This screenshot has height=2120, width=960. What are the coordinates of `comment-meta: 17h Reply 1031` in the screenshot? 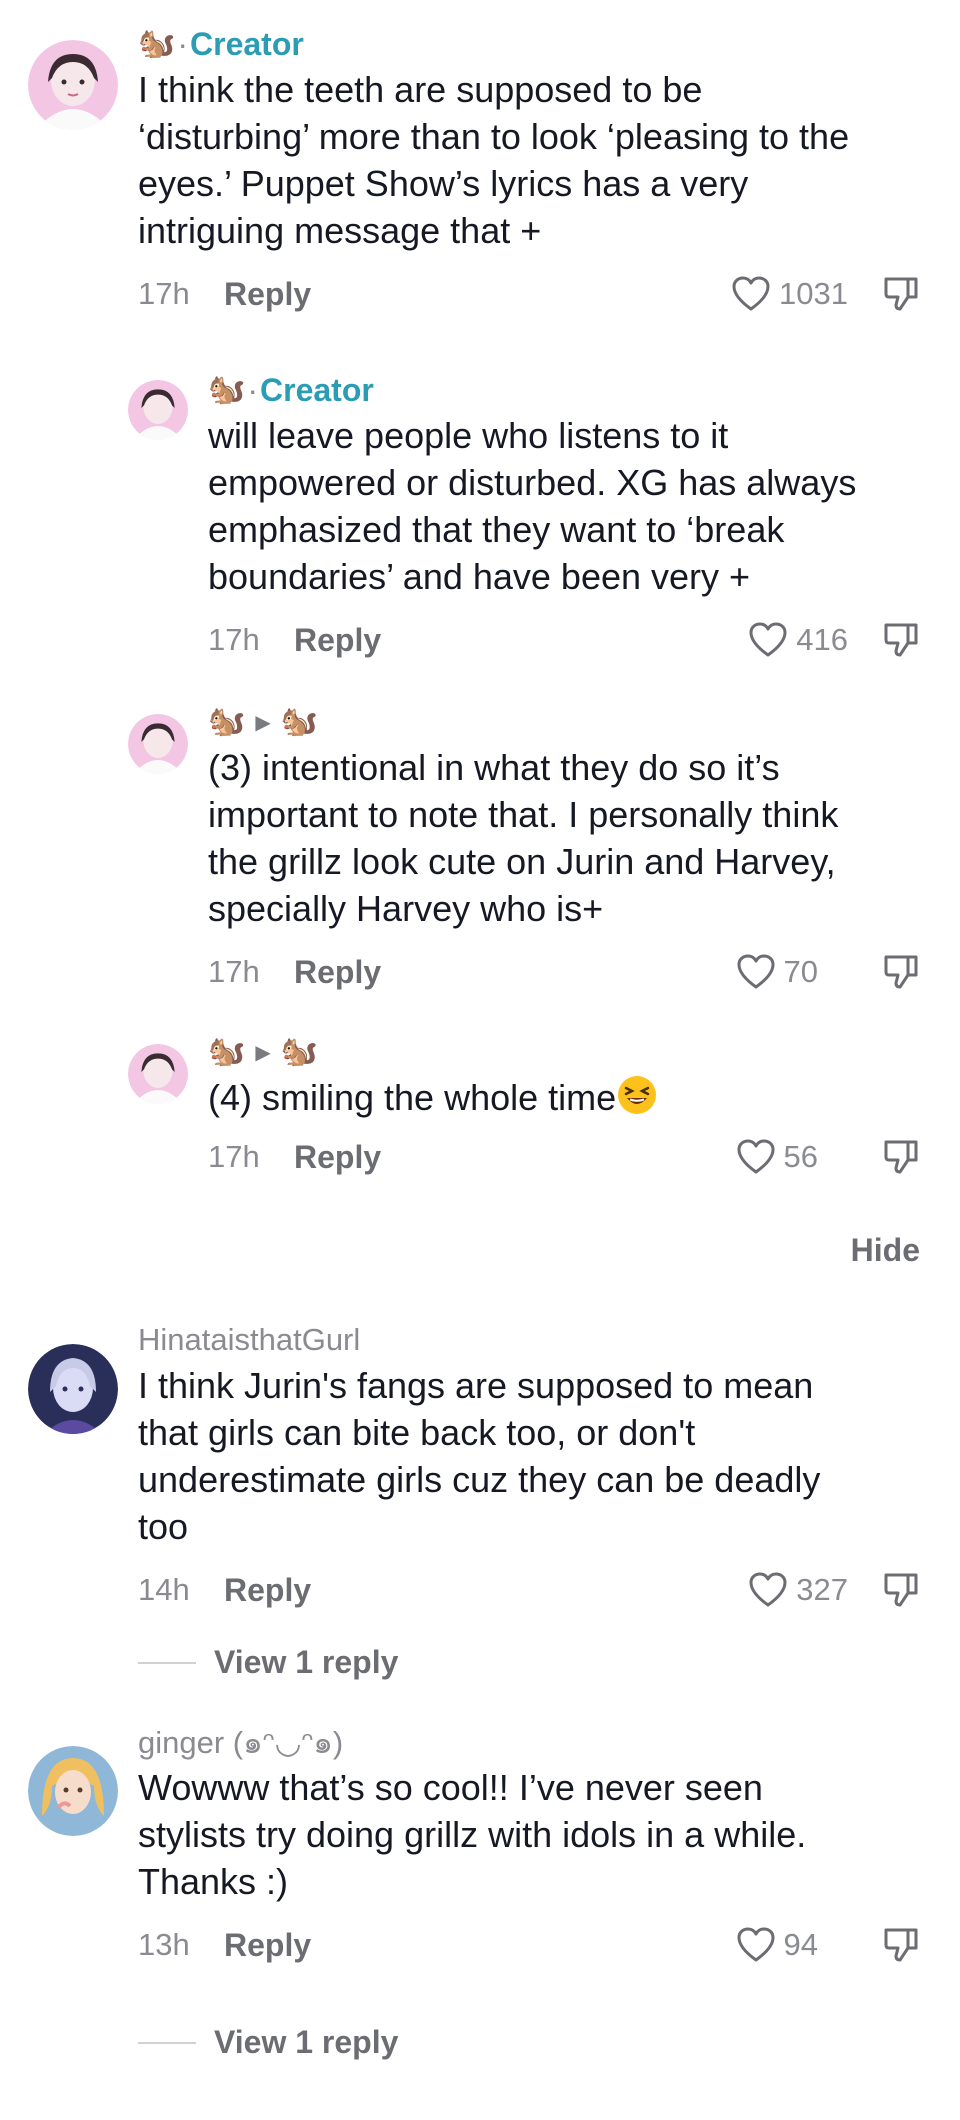 It's located at (529, 294).